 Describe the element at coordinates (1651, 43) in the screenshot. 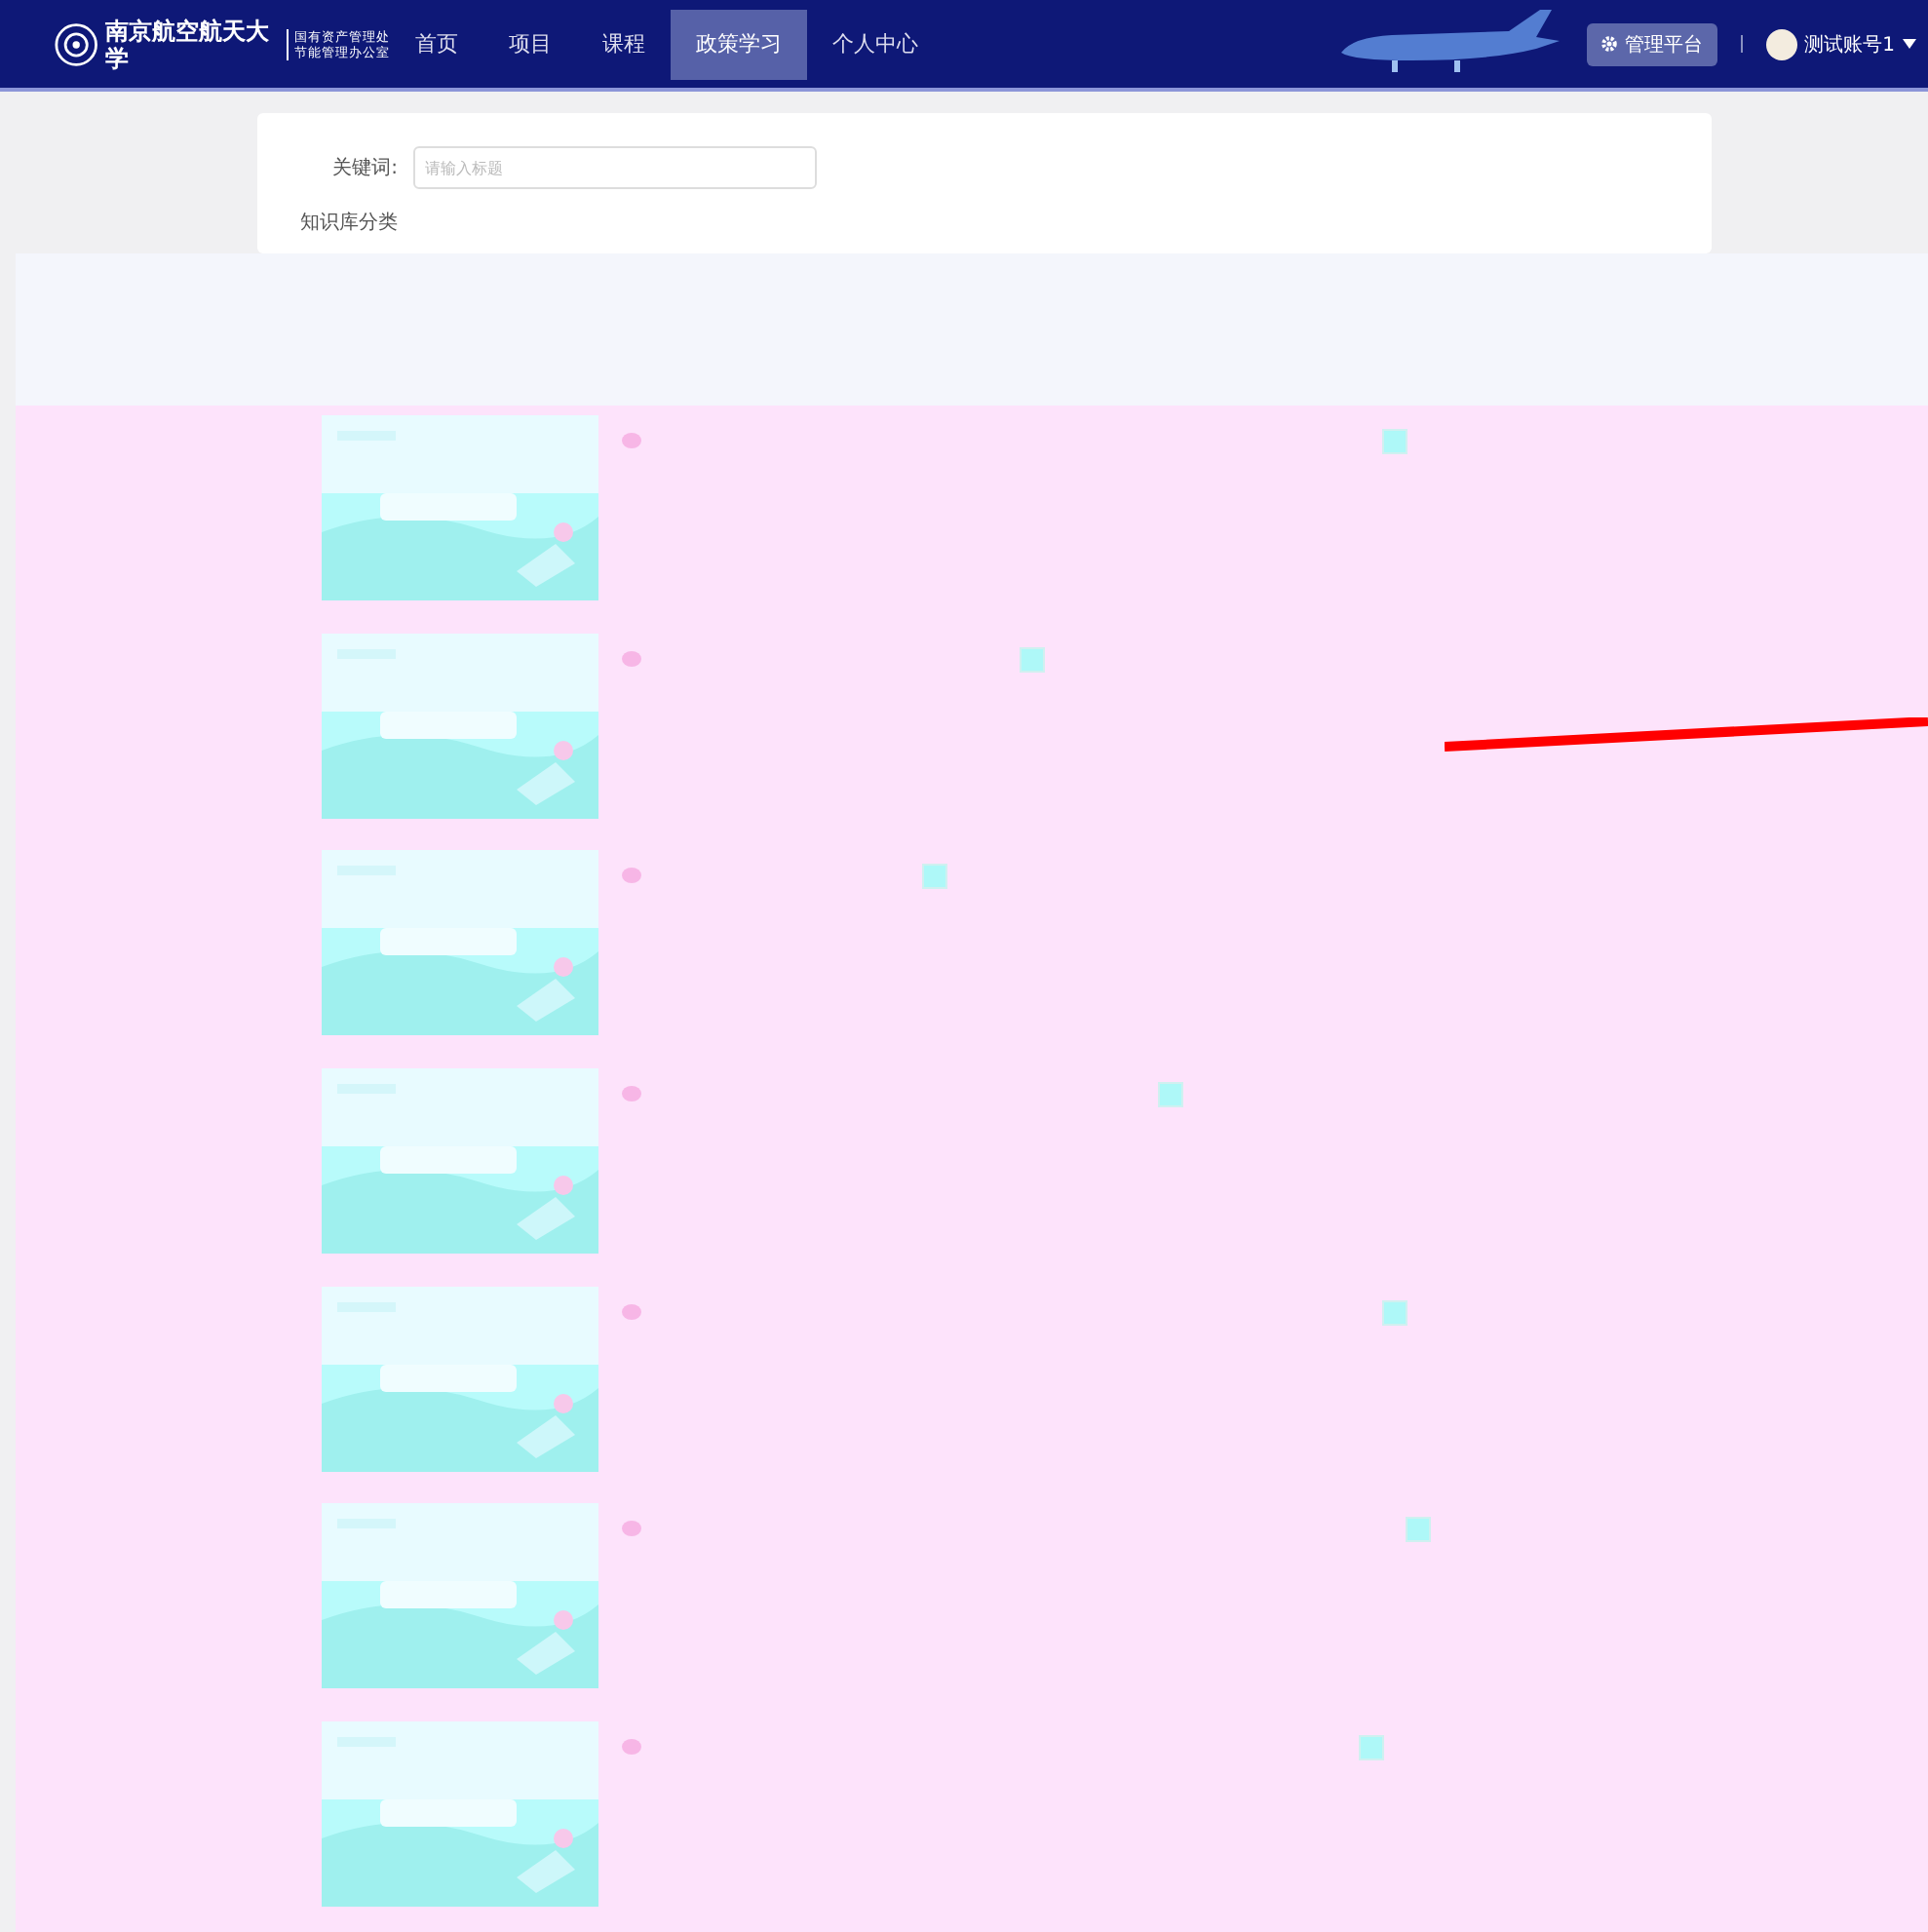

I see `admin-platform-button: 管理平台` at that location.